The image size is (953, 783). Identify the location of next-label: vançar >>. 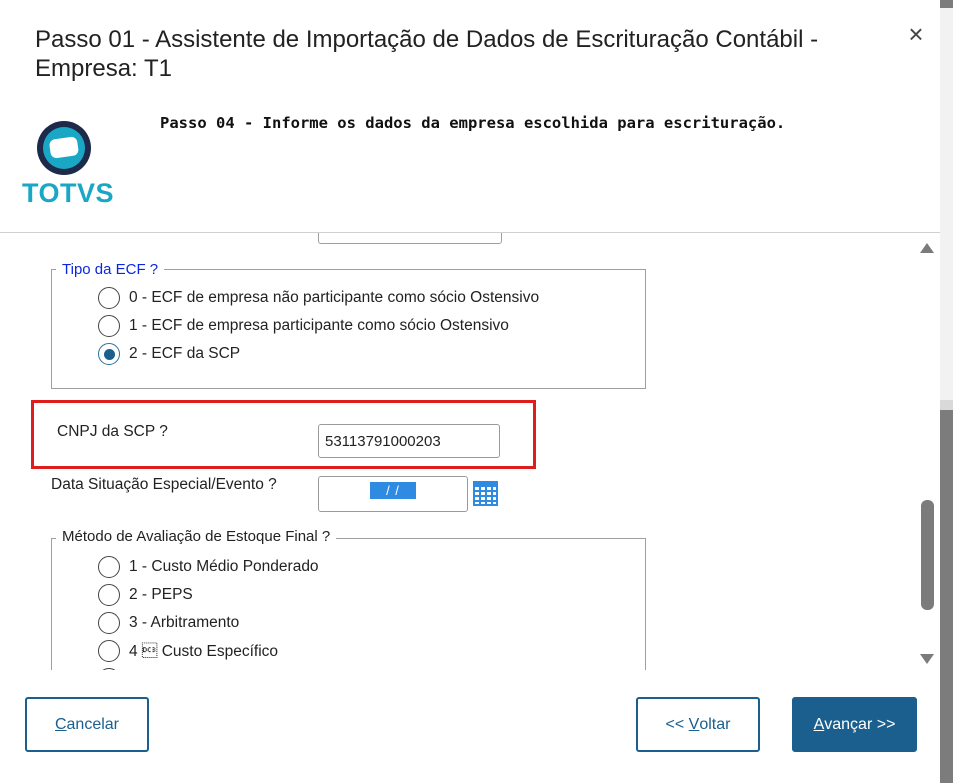
(860, 724).